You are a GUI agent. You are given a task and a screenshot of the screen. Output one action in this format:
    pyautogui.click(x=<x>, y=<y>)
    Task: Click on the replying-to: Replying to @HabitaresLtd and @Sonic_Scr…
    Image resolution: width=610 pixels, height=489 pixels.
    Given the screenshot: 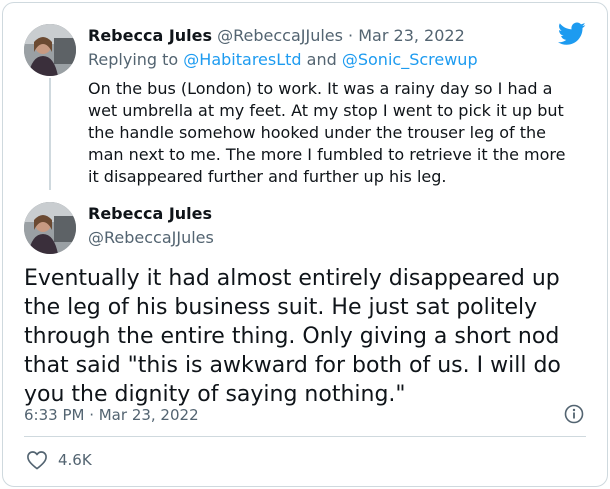 What is the action you would take?
    pyautogui.click(x=283, y=59)
    